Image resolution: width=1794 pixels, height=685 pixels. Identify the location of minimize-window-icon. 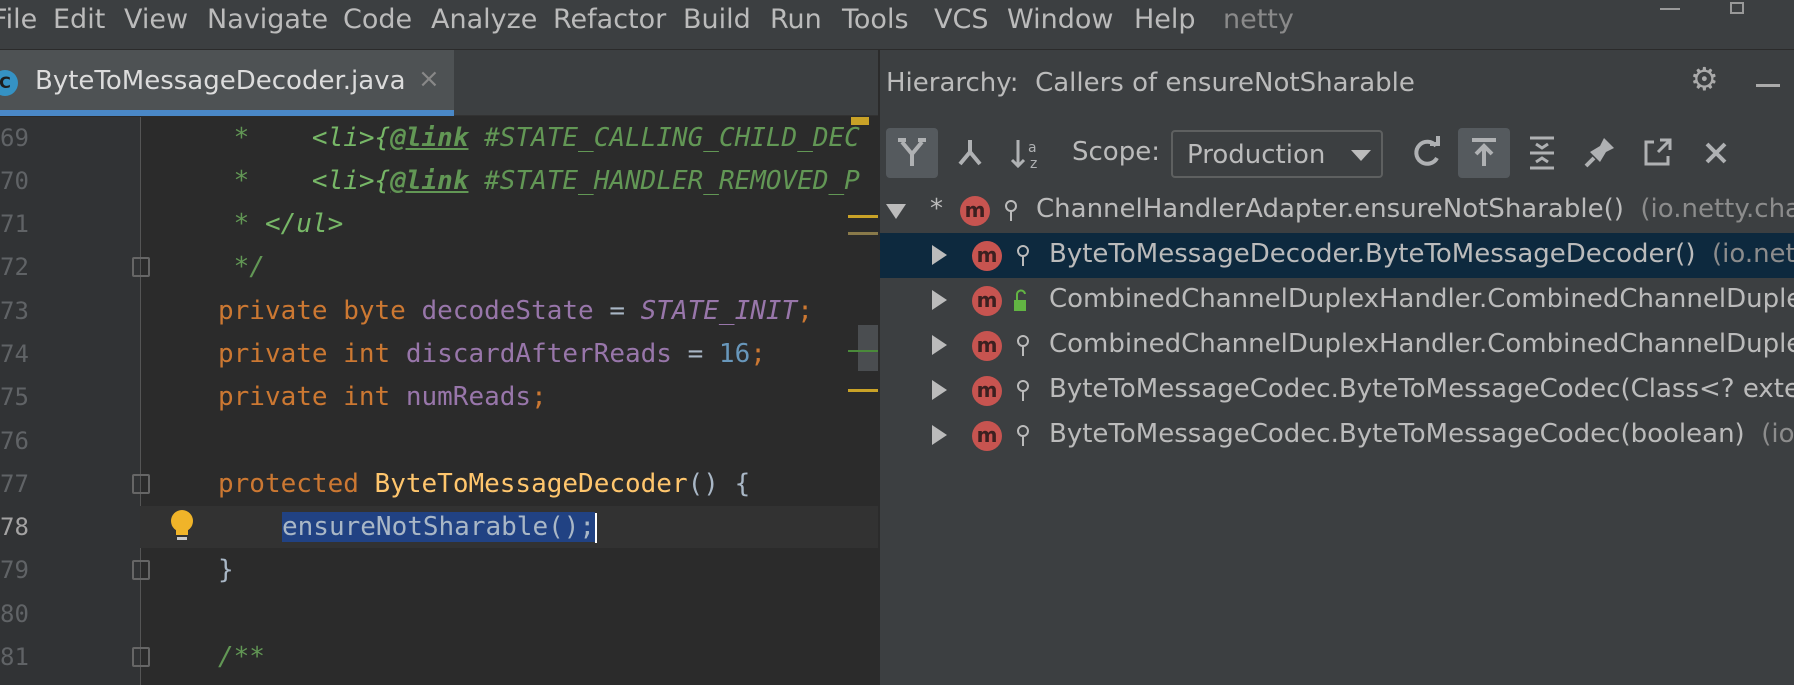
(1670, 9).